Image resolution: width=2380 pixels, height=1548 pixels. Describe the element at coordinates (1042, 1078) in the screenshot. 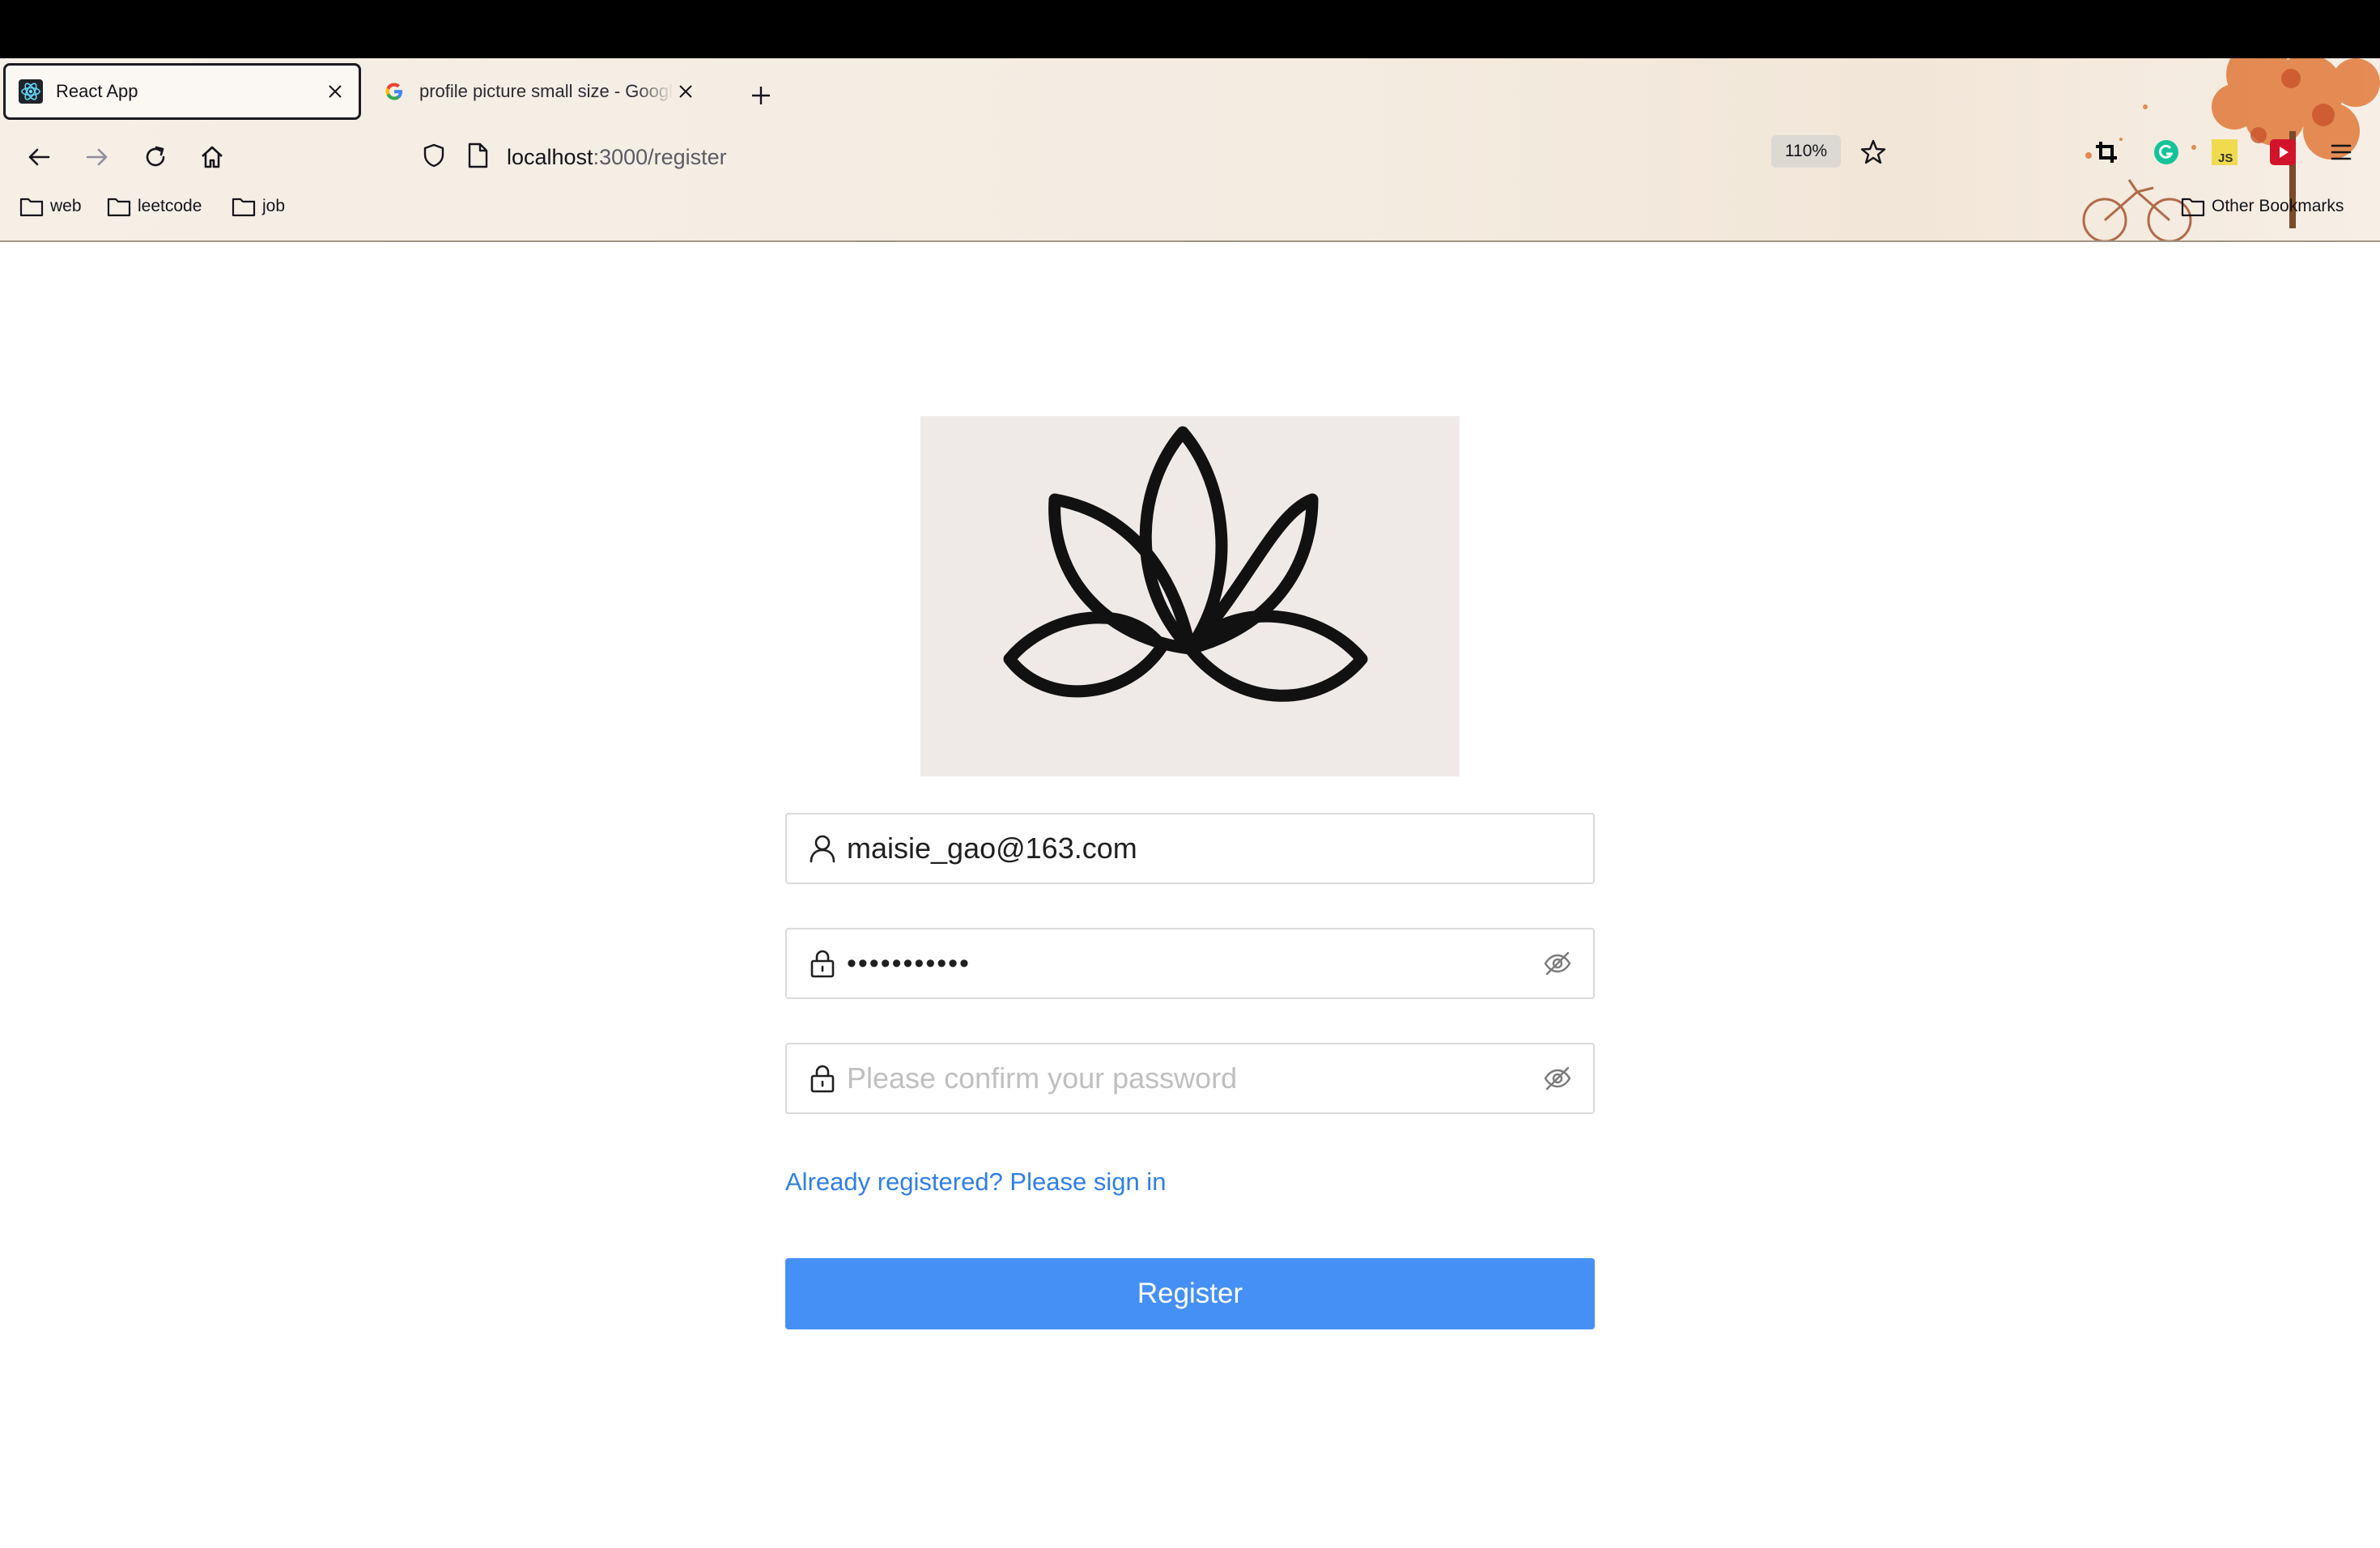

I see `confirm-password-placeholder: Please confirm your password` at that location.